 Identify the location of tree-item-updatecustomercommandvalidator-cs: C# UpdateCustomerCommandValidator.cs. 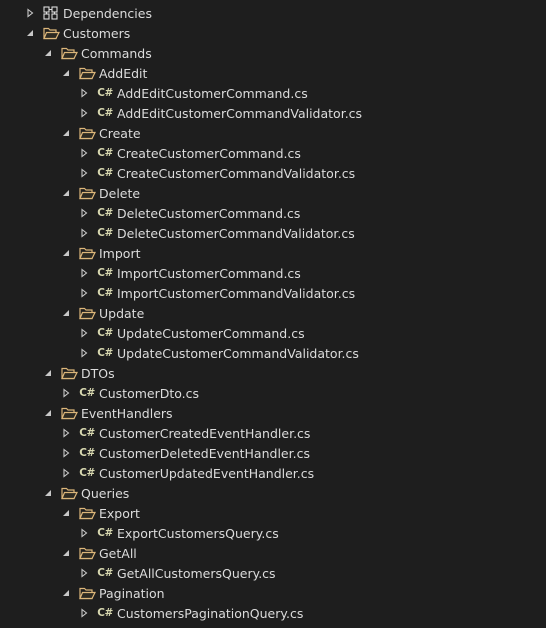
(273, 353).